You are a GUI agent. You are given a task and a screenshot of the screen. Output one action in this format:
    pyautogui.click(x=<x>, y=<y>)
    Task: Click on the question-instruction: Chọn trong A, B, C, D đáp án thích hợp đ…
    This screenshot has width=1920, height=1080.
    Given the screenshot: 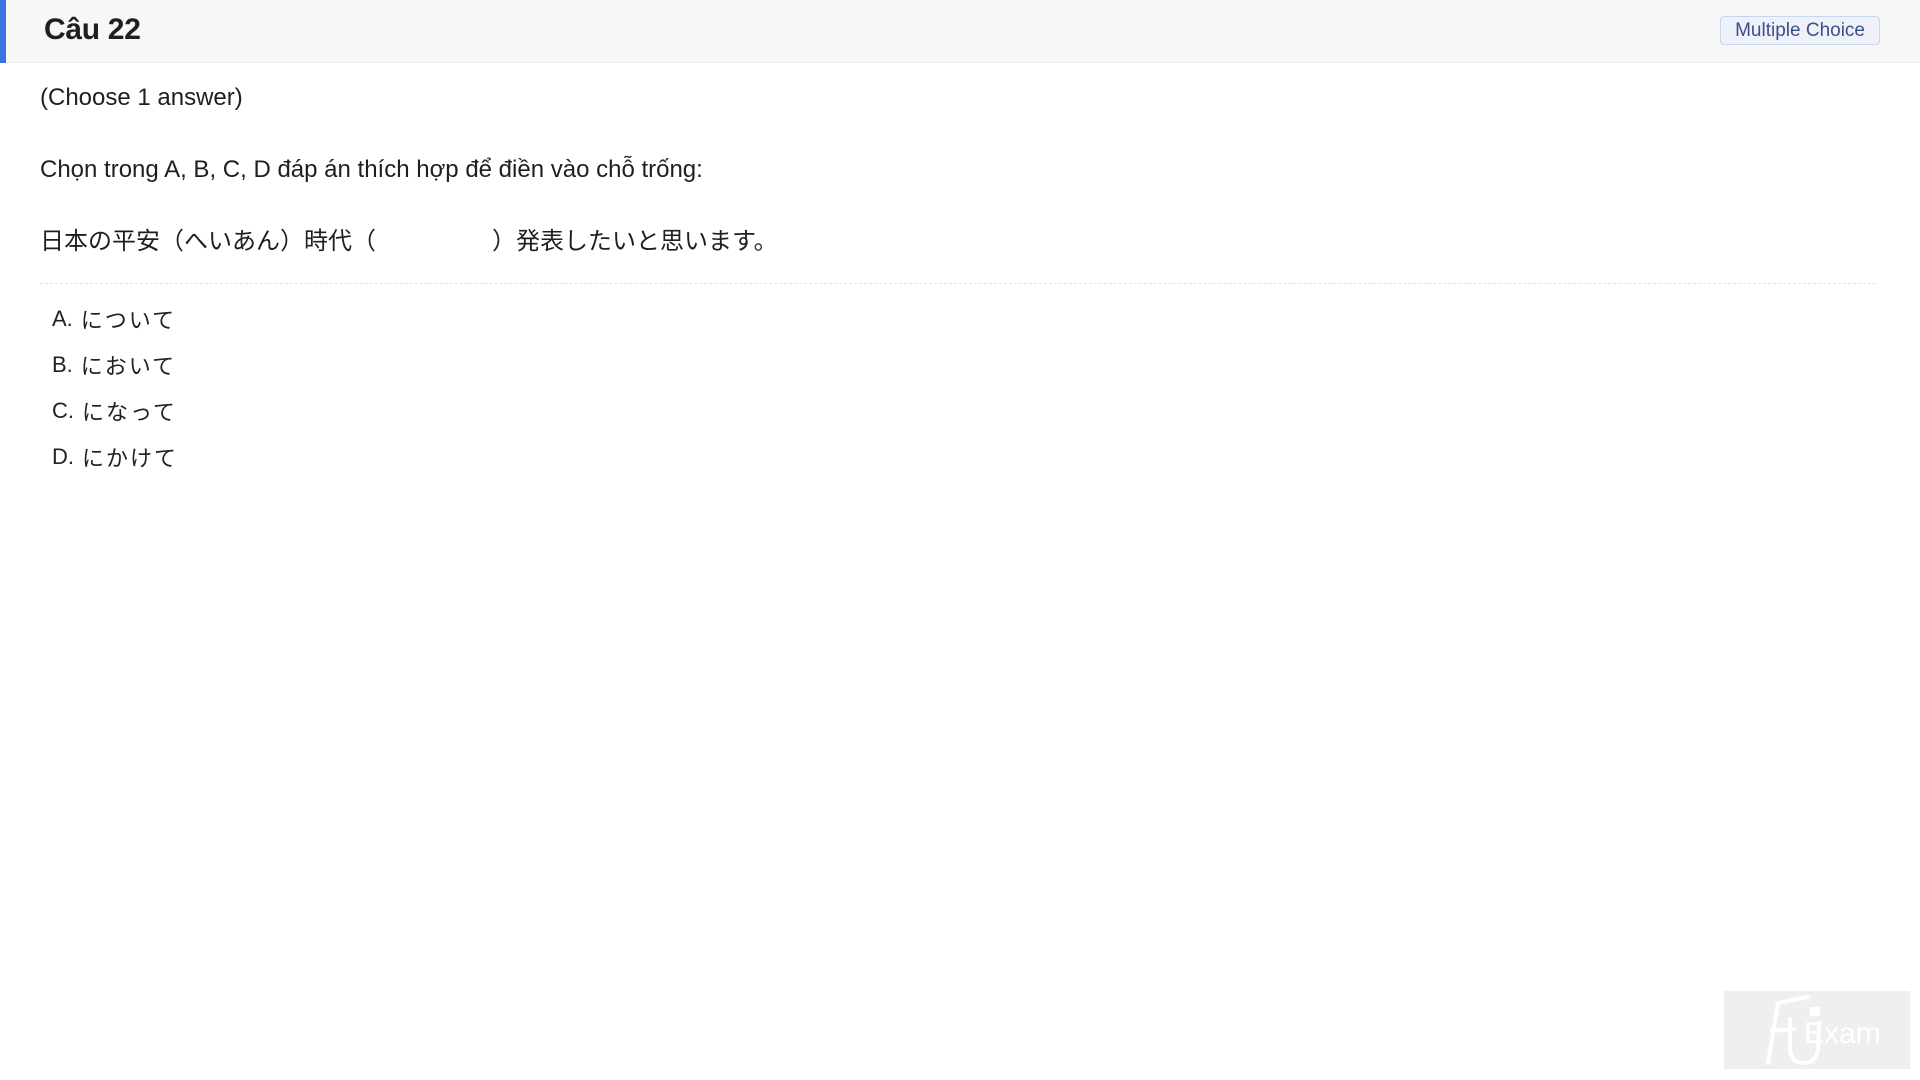 What is the action you would take?
    pyautogui.click(x=371, y=169)
    